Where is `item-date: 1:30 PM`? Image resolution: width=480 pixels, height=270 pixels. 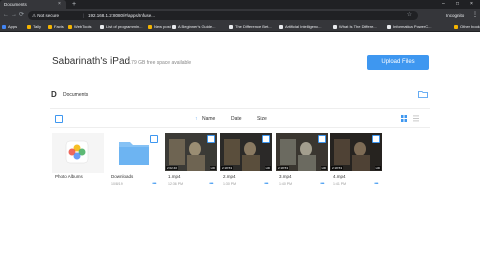 item-date: 1:30 PM is located at coordinates (230, 184).